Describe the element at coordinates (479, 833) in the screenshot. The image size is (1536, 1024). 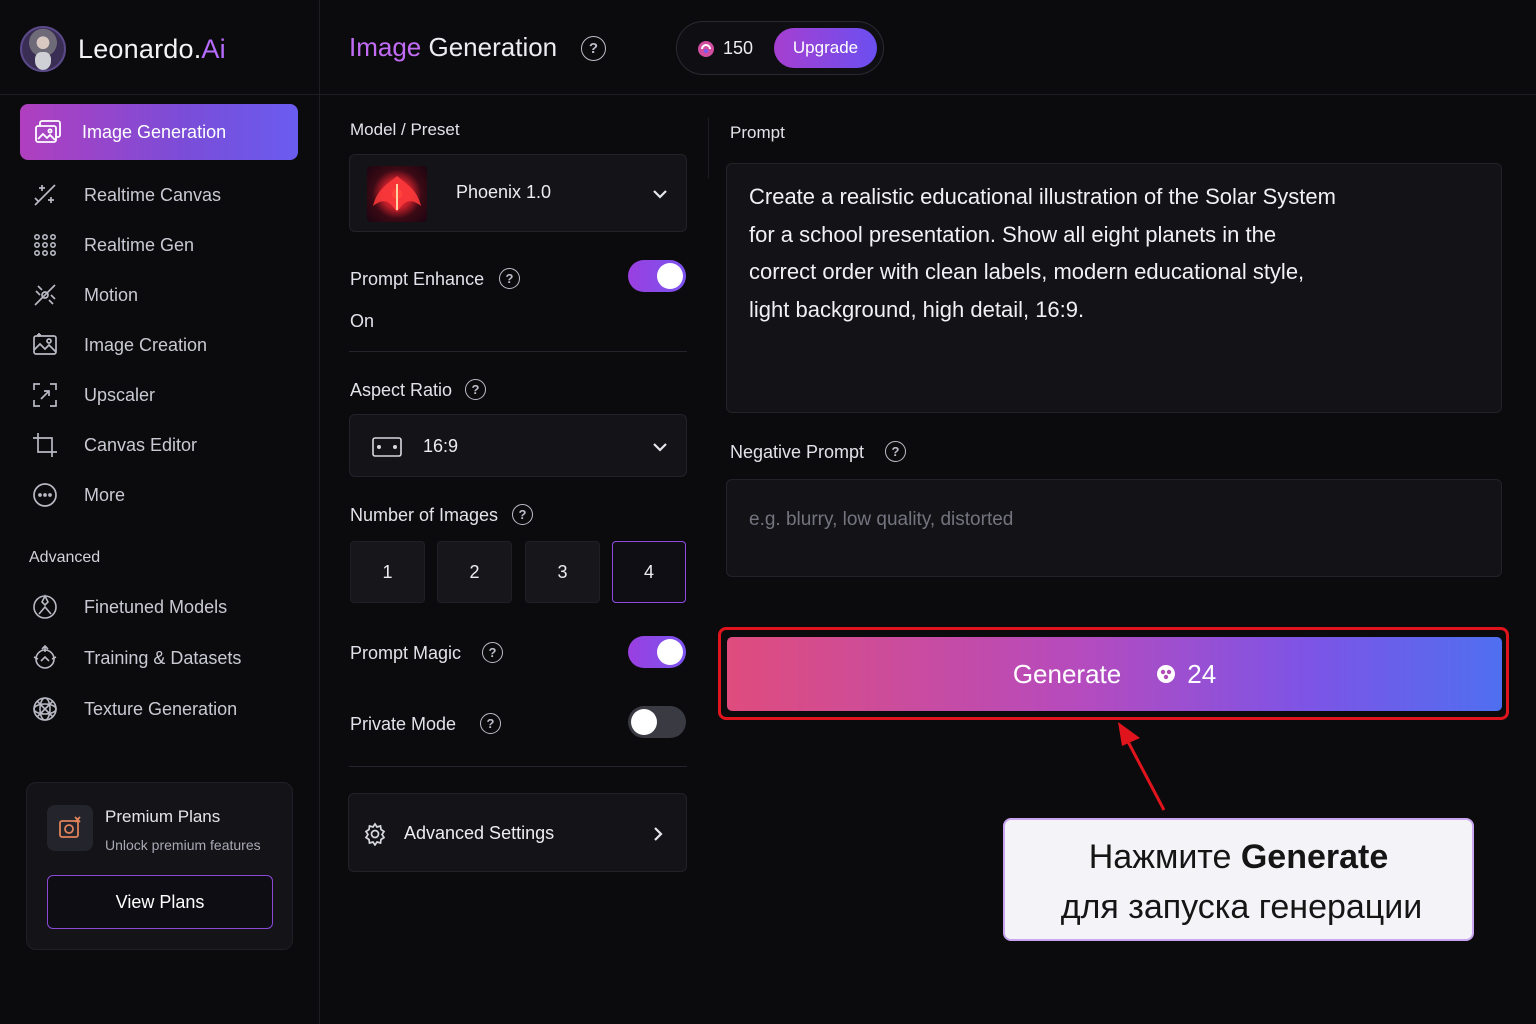
I see `advanced-settings-label: Advanced Settings` at that location.